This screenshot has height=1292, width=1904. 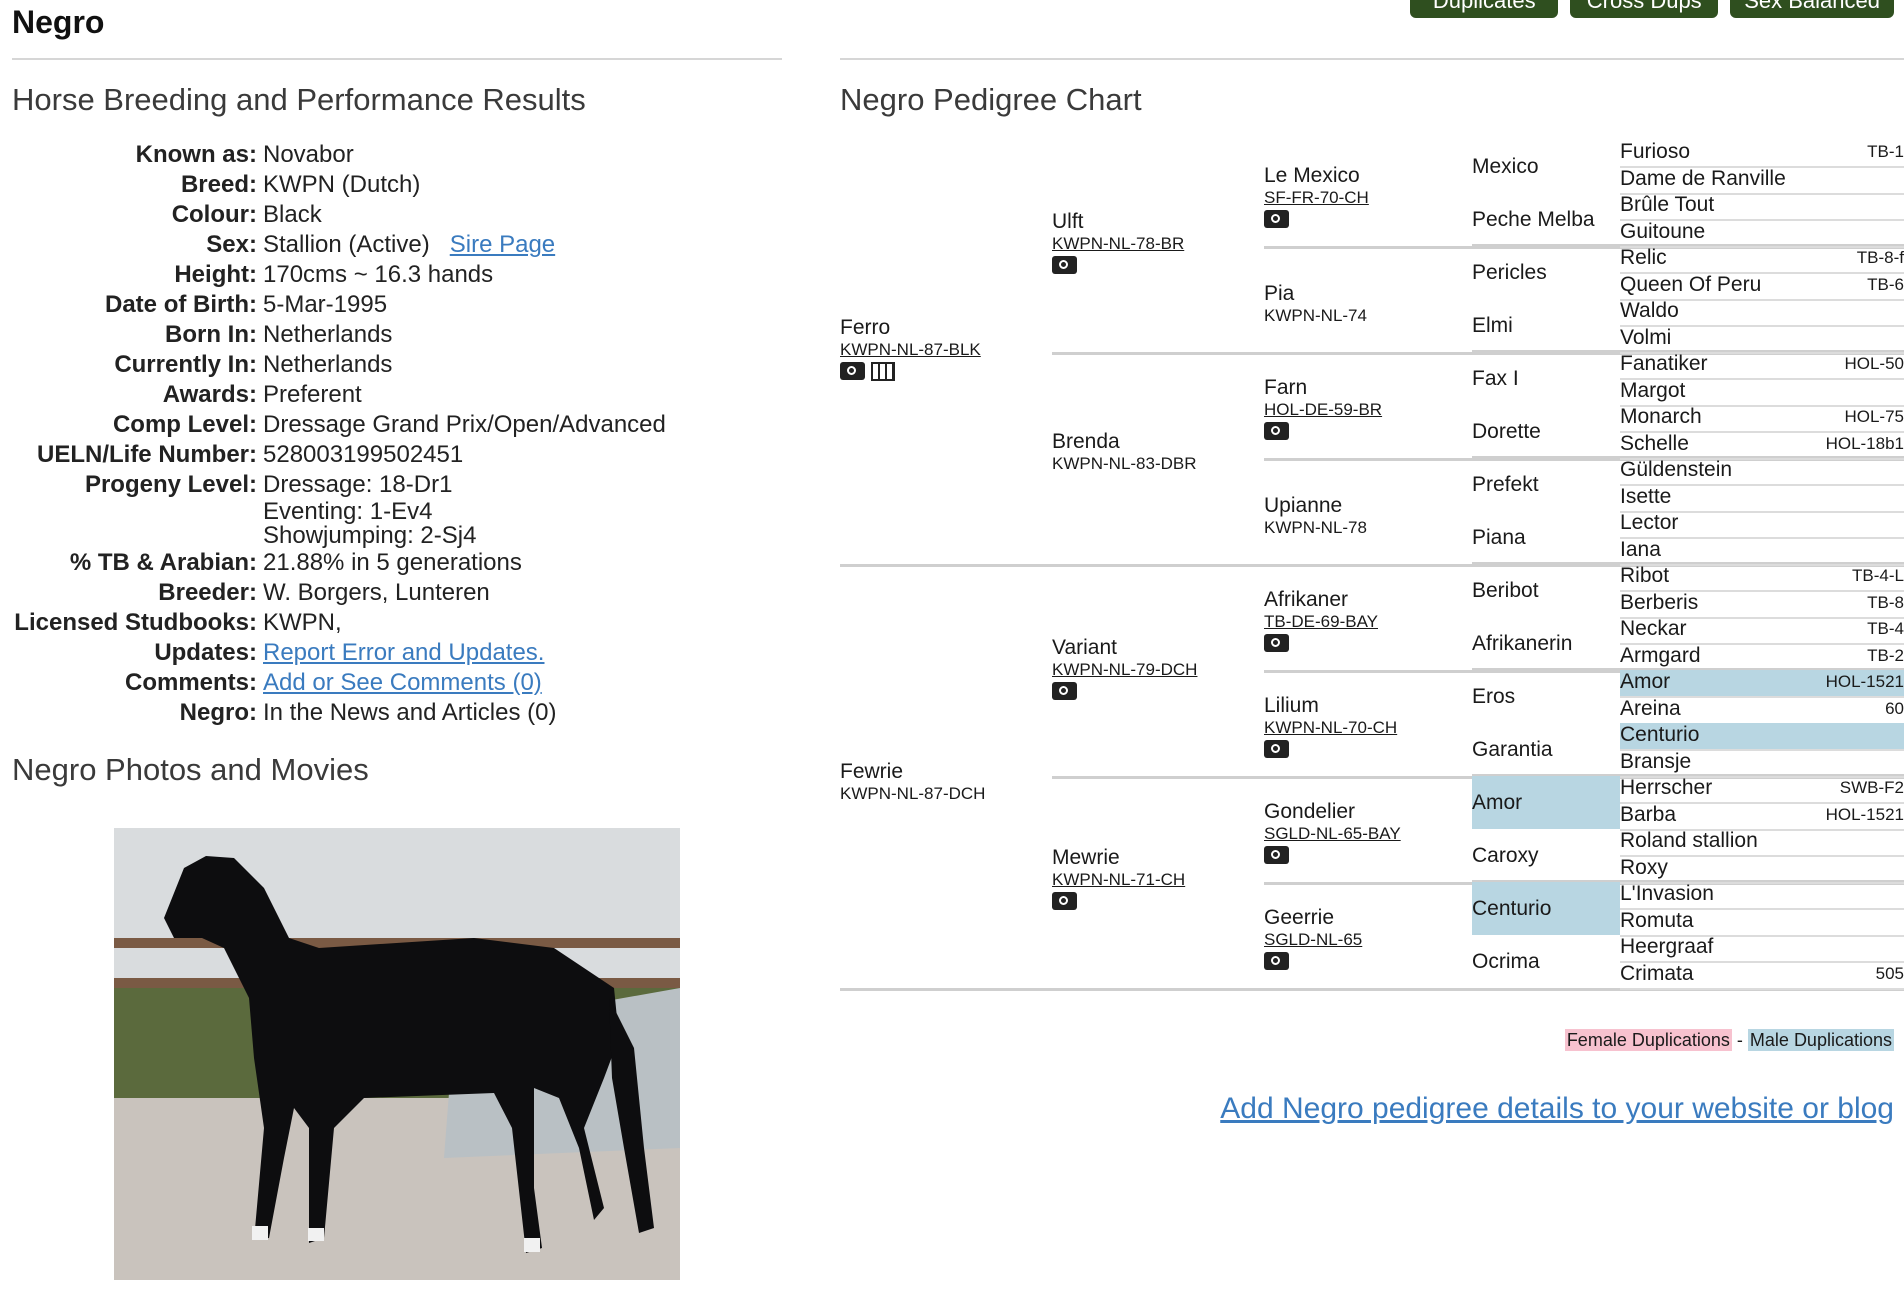 I want to click on horse-reg: KWPN-NL-78-BR, so click(x=1118, y=244).